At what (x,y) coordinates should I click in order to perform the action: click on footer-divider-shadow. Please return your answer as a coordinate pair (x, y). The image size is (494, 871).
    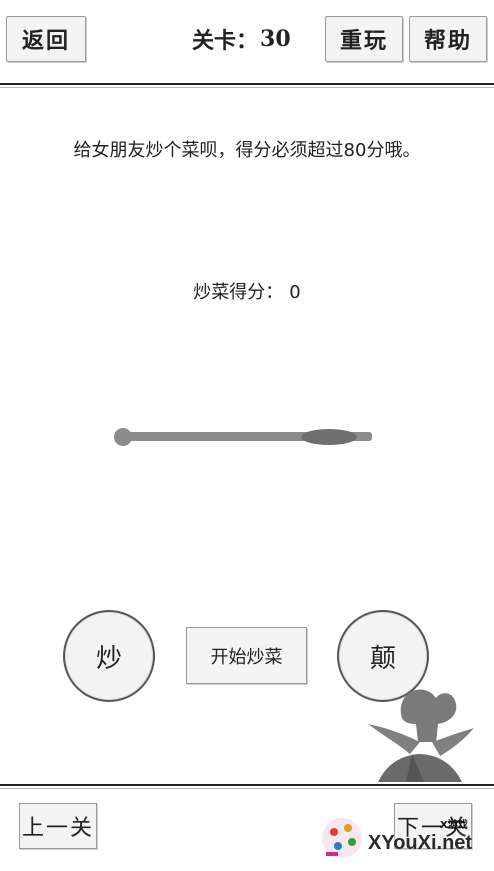
    Looking at the image, I should click on (247, 788).